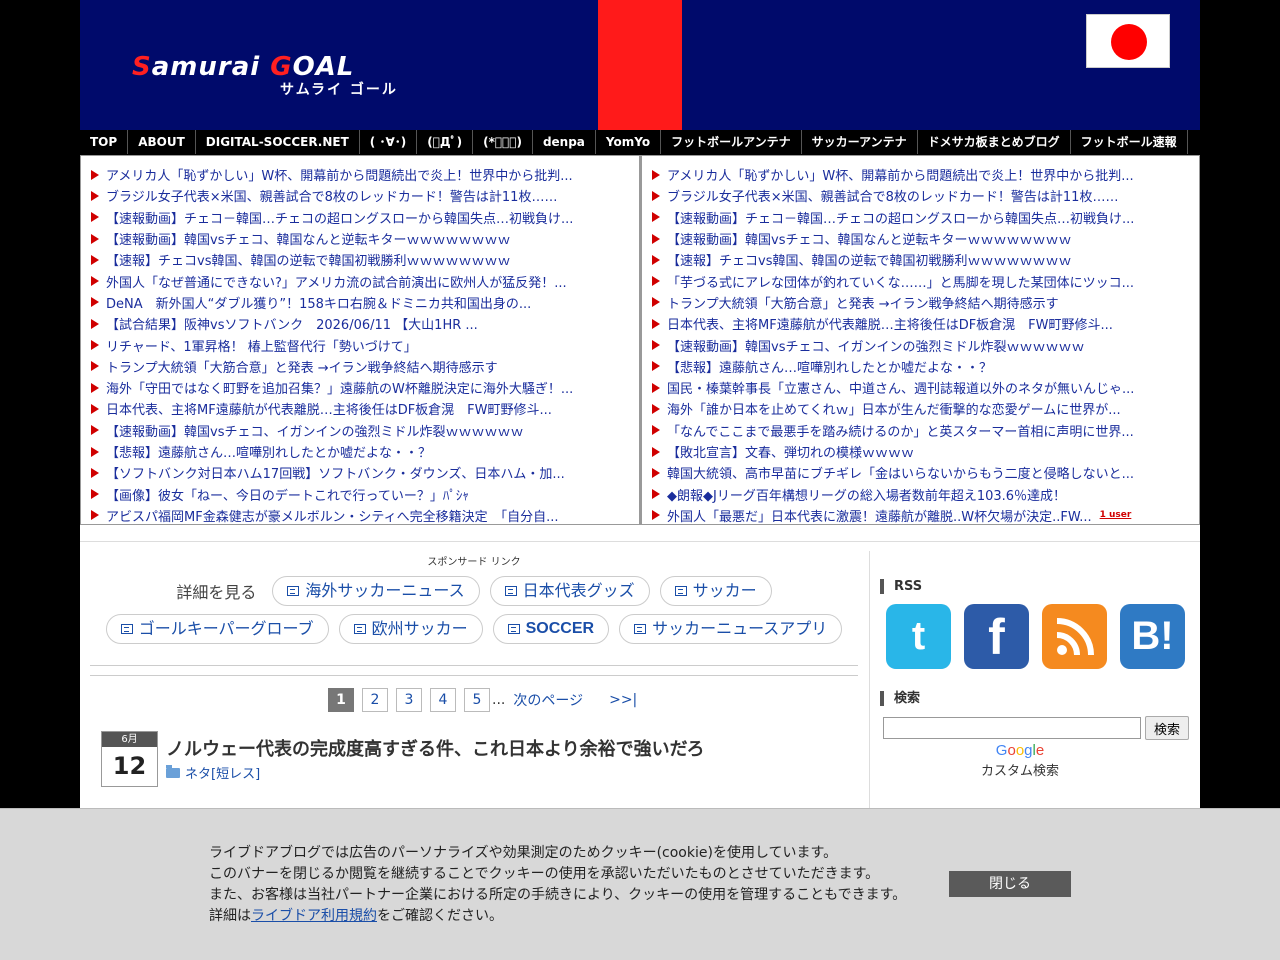 This screenshot has width=1280, height=960. What do you see at coordinates (435, 748) in the screenshot?
I see `article-title: ノルウェー代表の完成度高すぎる件、これ日本より余裕で強いだろ` at bounding box center [435, 748].